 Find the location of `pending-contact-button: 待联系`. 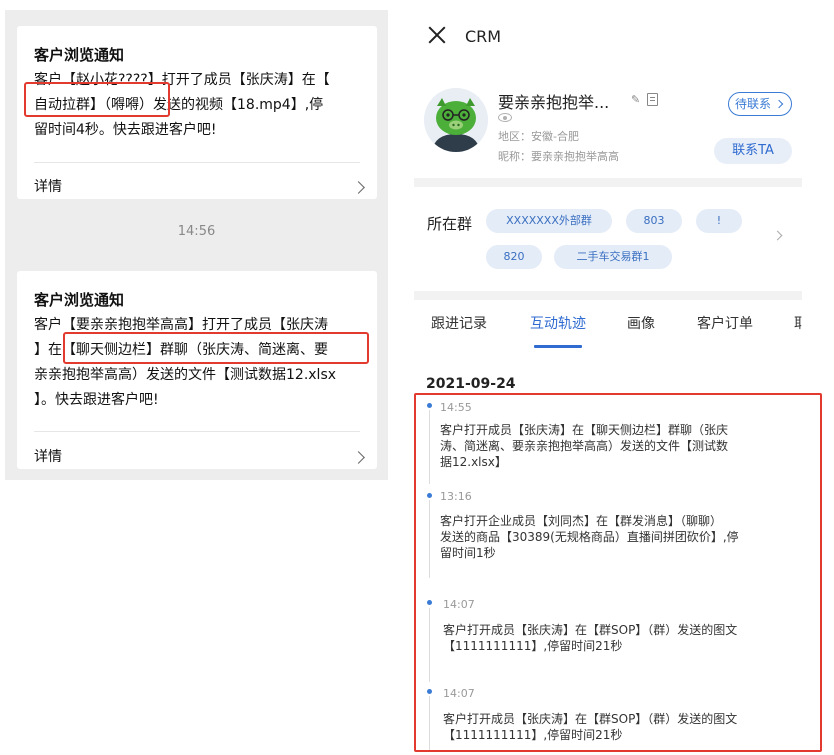

pending-contact-button: 待联系 is located at coordinates (760, 104).